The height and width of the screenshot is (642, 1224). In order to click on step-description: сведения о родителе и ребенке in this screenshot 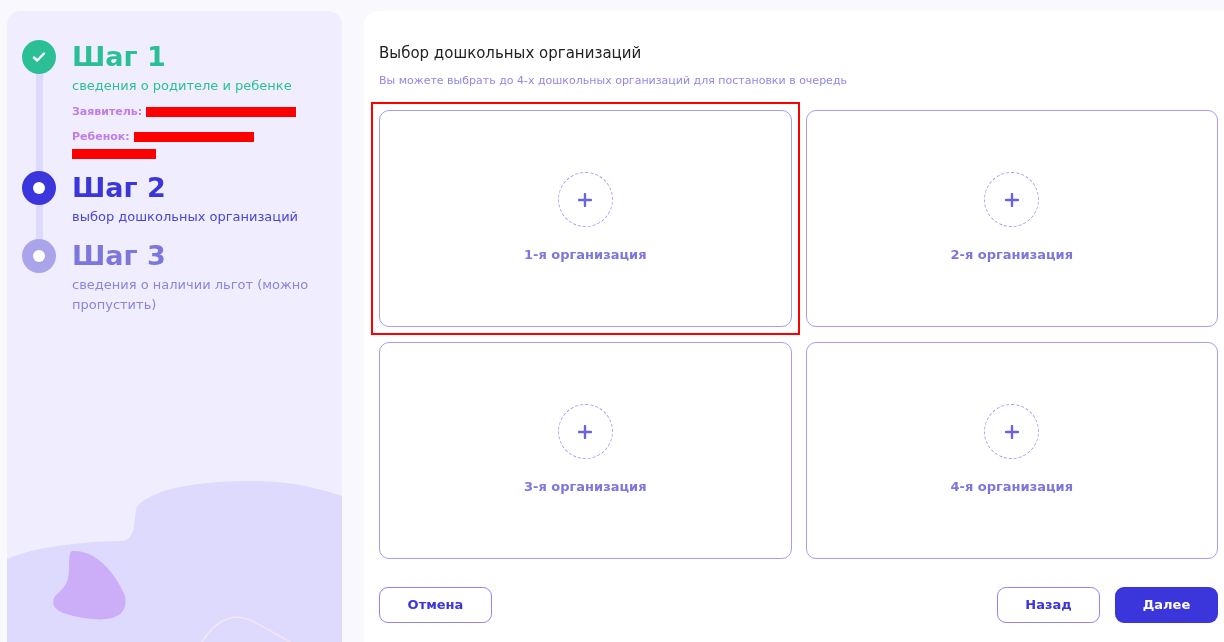, I will do `click(182, 86)`.